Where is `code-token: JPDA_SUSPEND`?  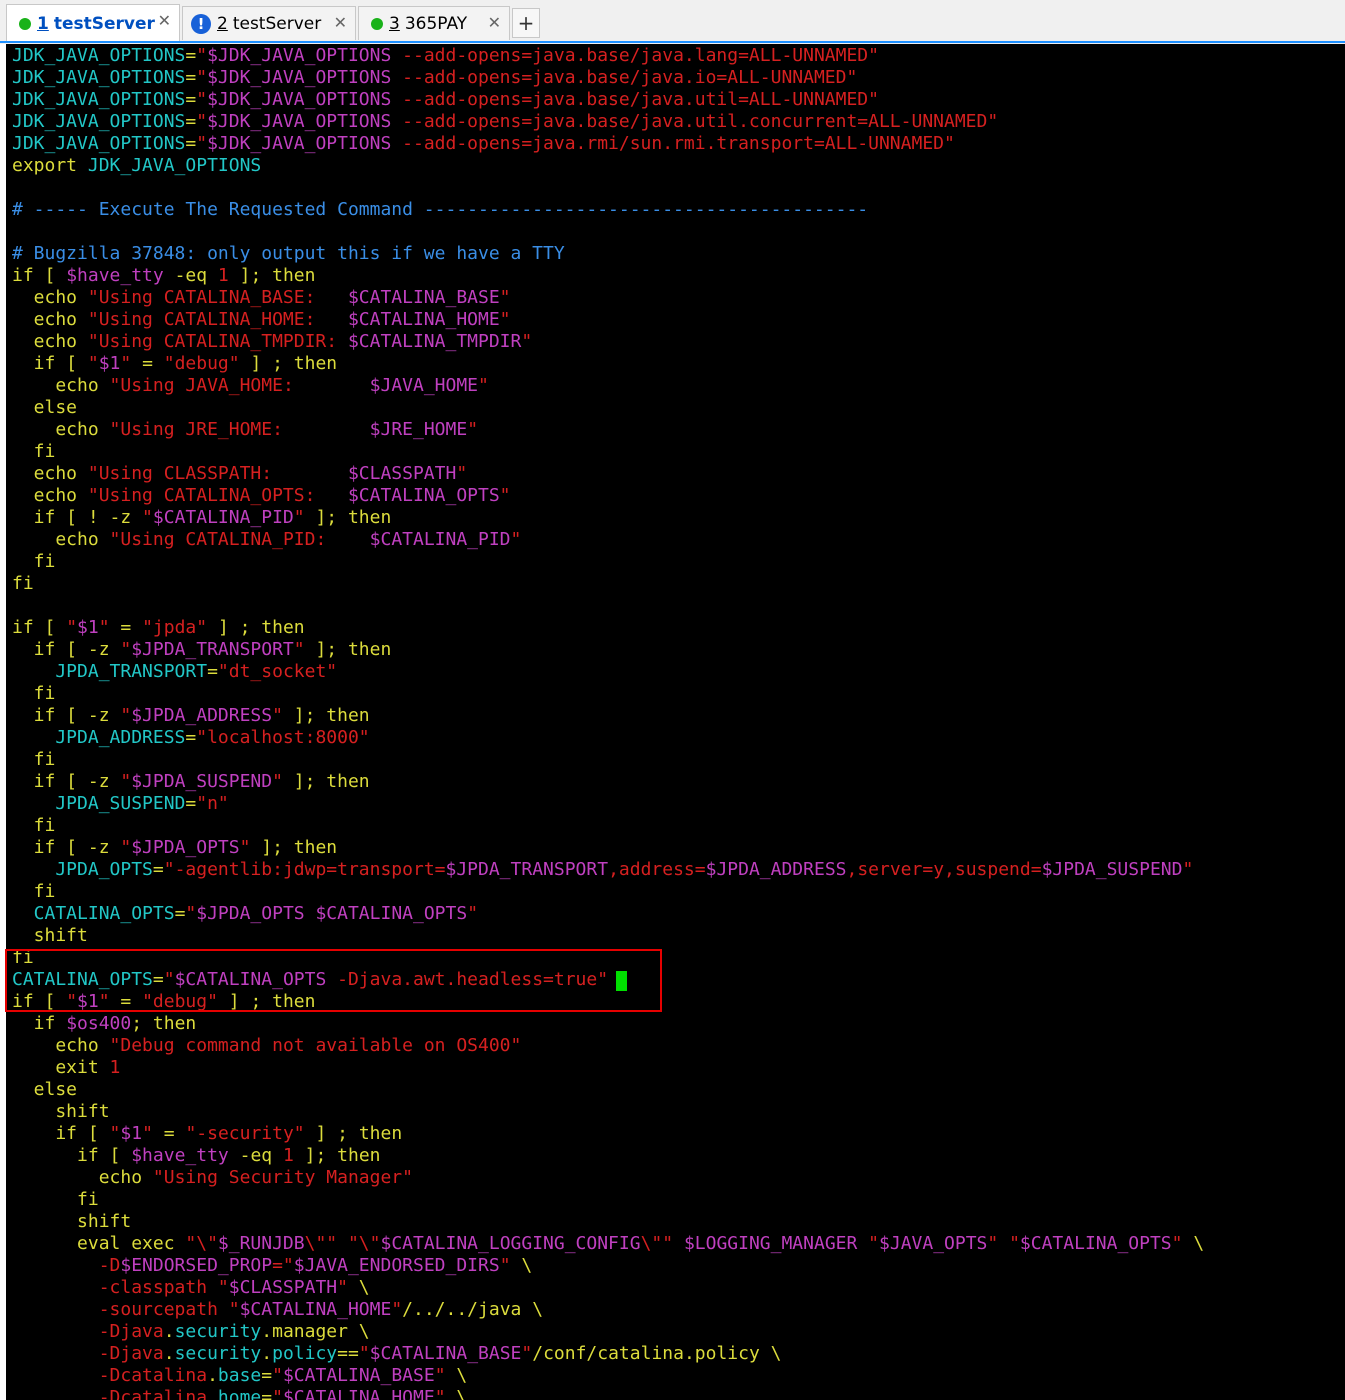
code-token: JPDA_SUSPEND is located at coordinates (99, 803).